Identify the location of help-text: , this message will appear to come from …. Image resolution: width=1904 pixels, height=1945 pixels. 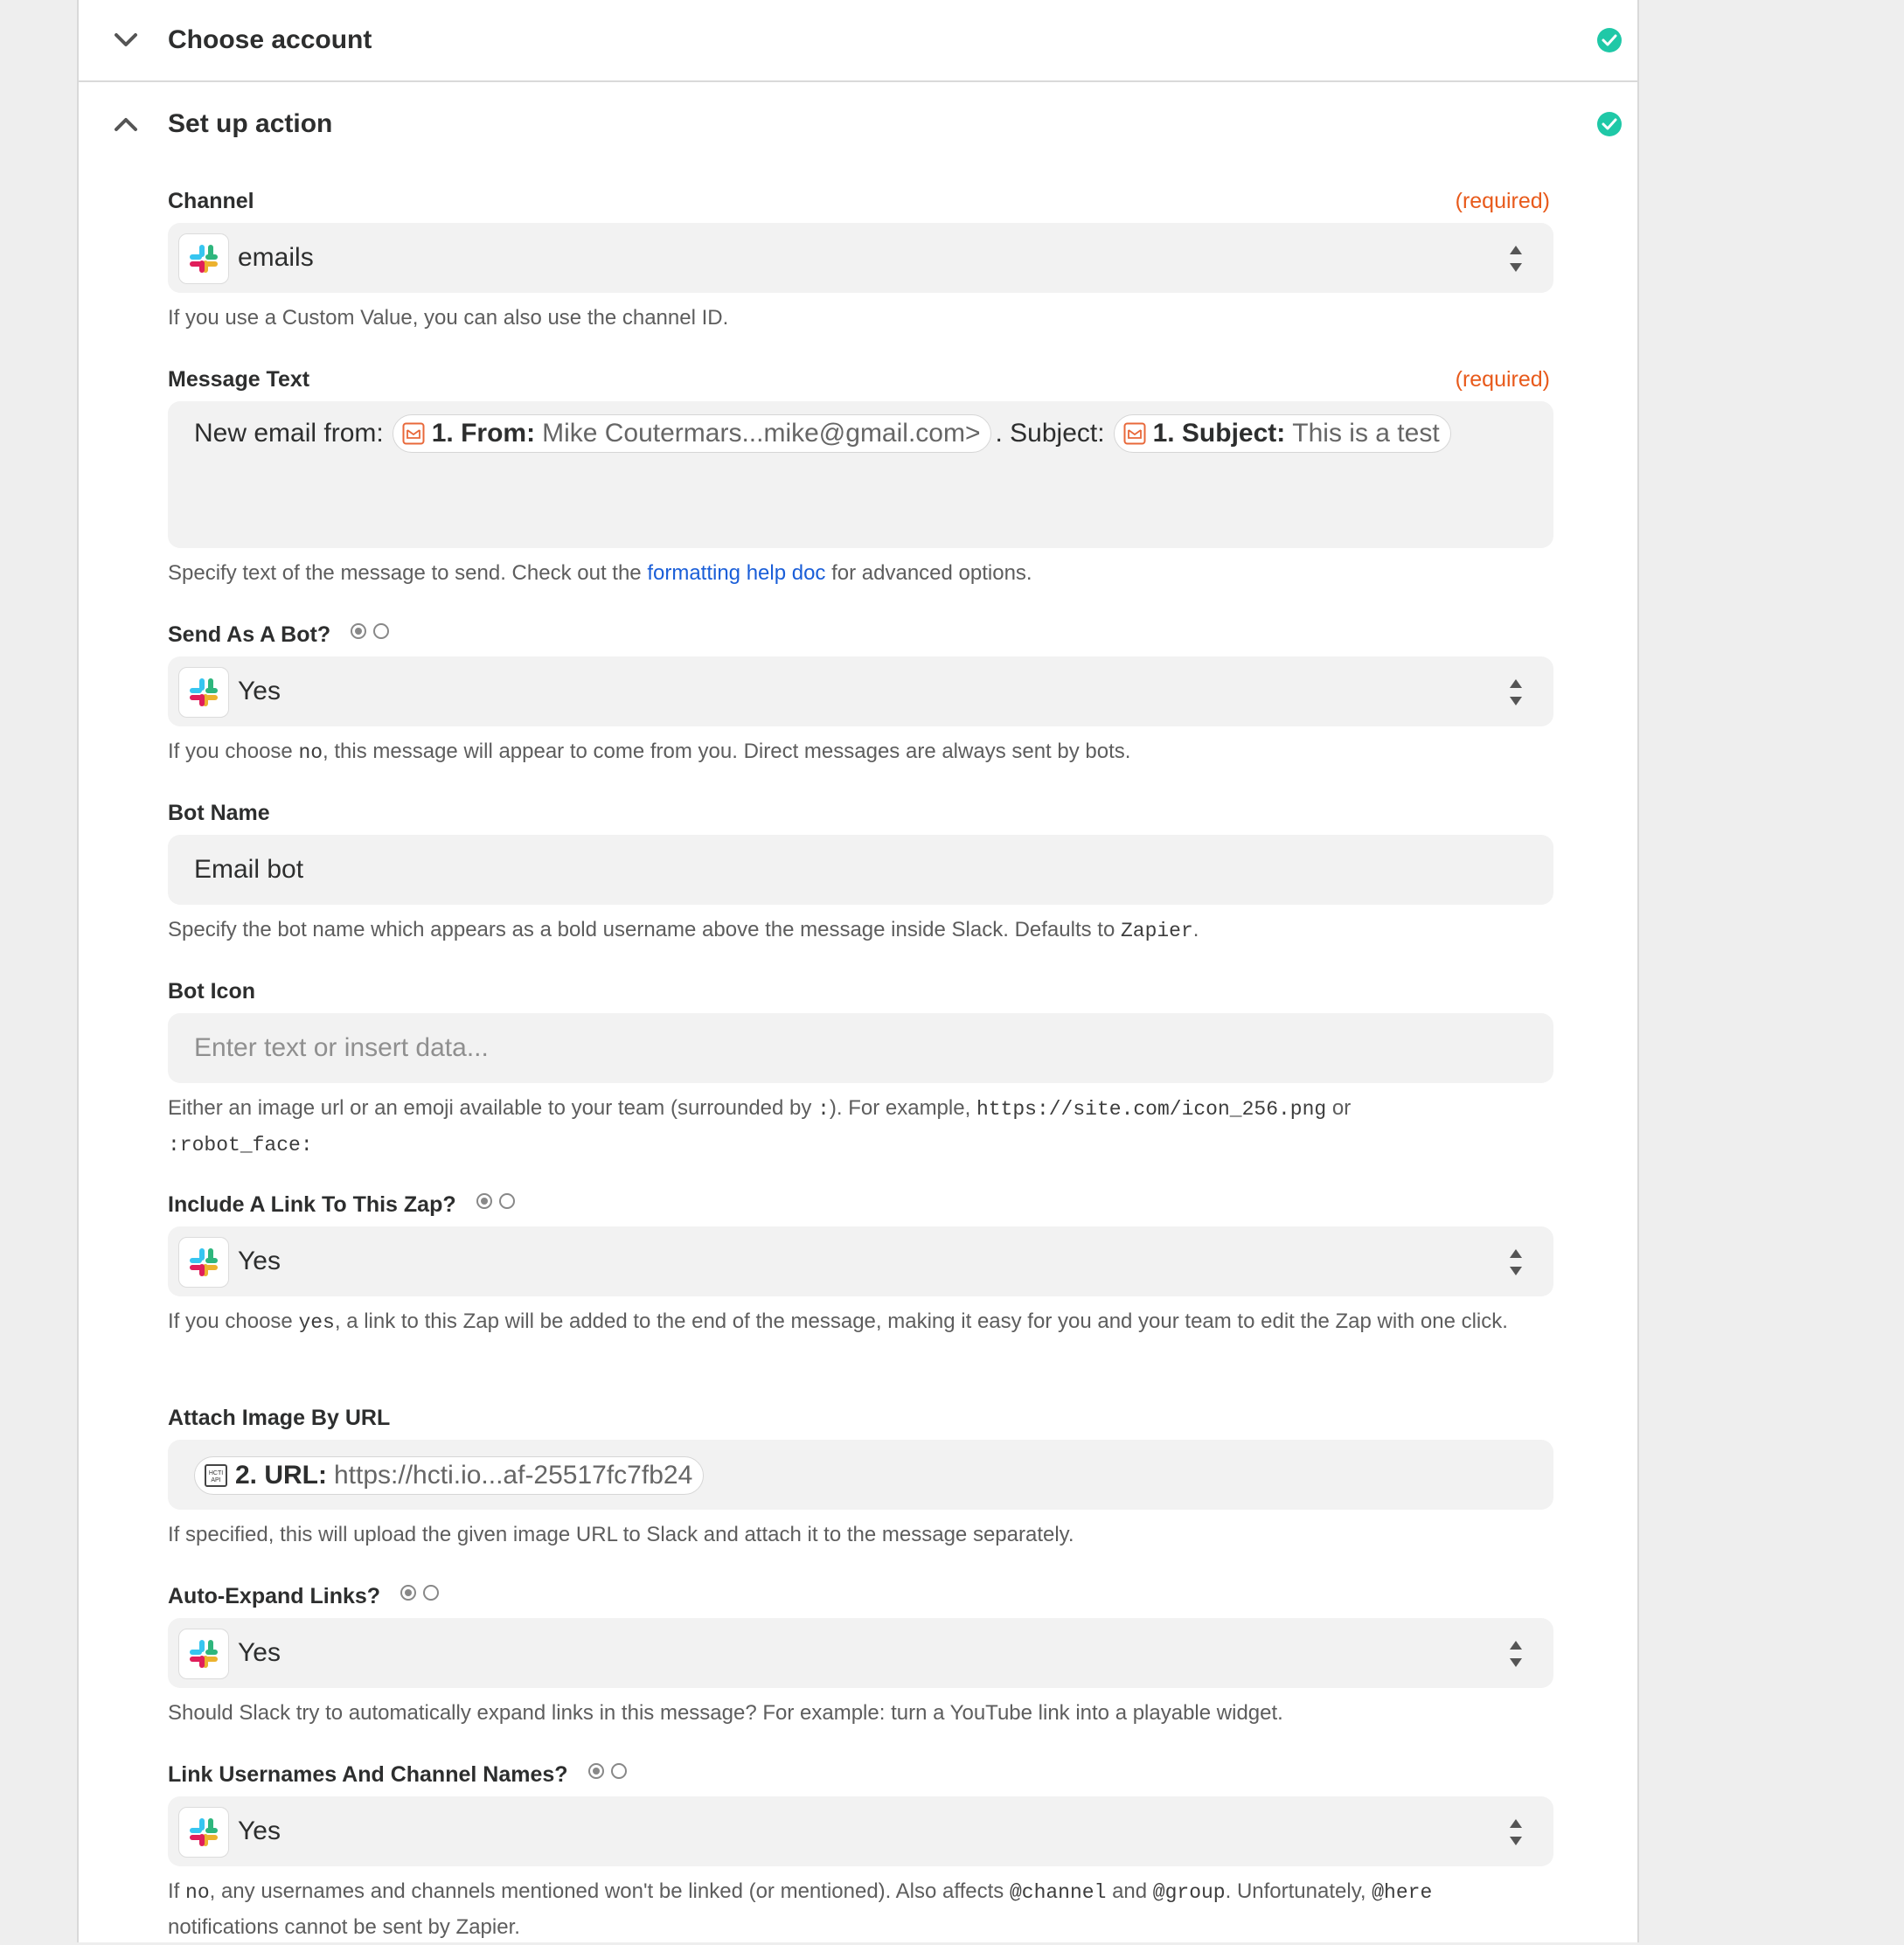
(727, 752).